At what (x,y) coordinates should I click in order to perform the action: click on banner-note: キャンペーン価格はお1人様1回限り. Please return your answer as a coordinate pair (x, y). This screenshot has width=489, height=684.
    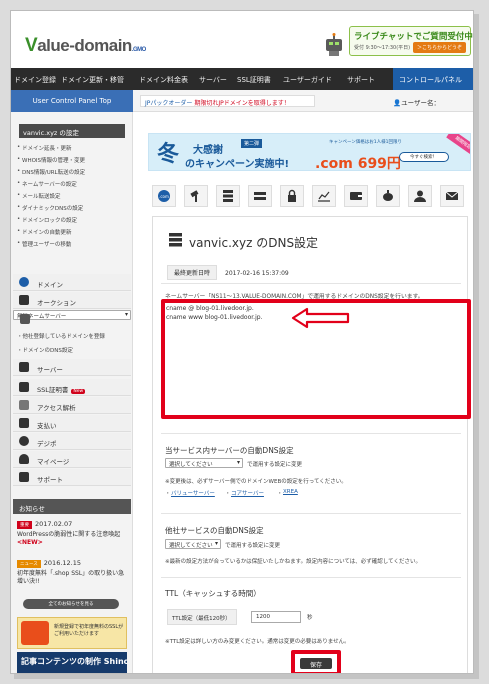
    Looking at the image, I should click on (365, 142).